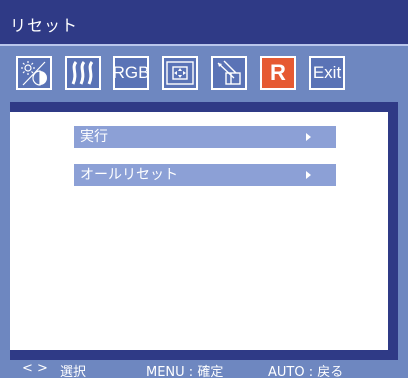 The height and width of the screenshot is (378, 408). I want to click on menu-hint: MENU : 確定, so click(185, 371).